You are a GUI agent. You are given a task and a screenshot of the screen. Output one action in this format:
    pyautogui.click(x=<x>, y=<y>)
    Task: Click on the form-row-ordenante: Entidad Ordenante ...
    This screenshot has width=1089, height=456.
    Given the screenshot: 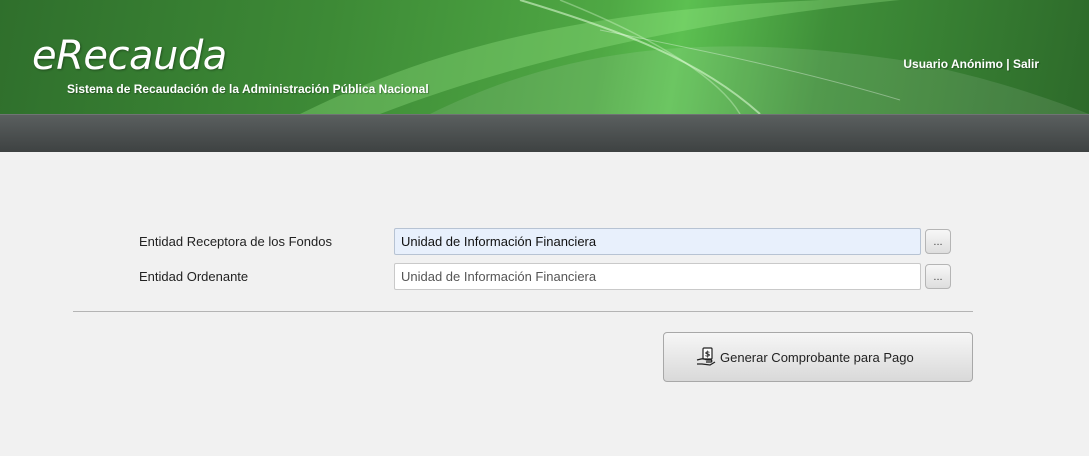 What is the action you would take?
    pyautogui.click(x=544, y=277)
    